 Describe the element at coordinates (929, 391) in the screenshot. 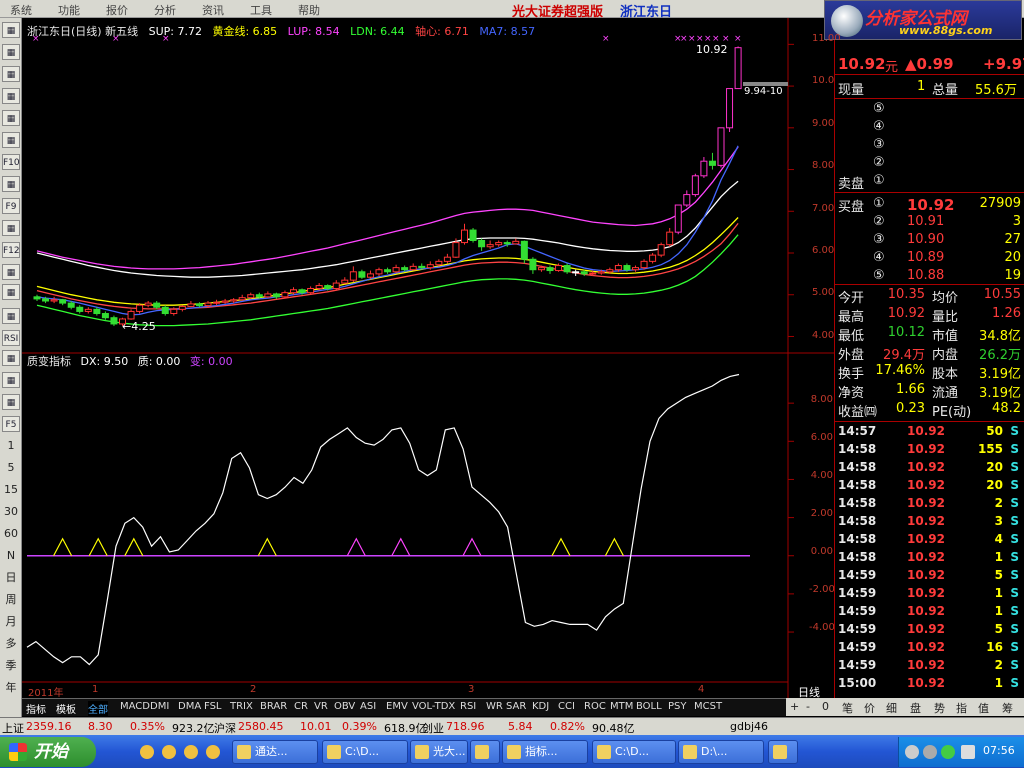

I see `stat-row: 净资 1.66 流通 3.19亿` at that location.